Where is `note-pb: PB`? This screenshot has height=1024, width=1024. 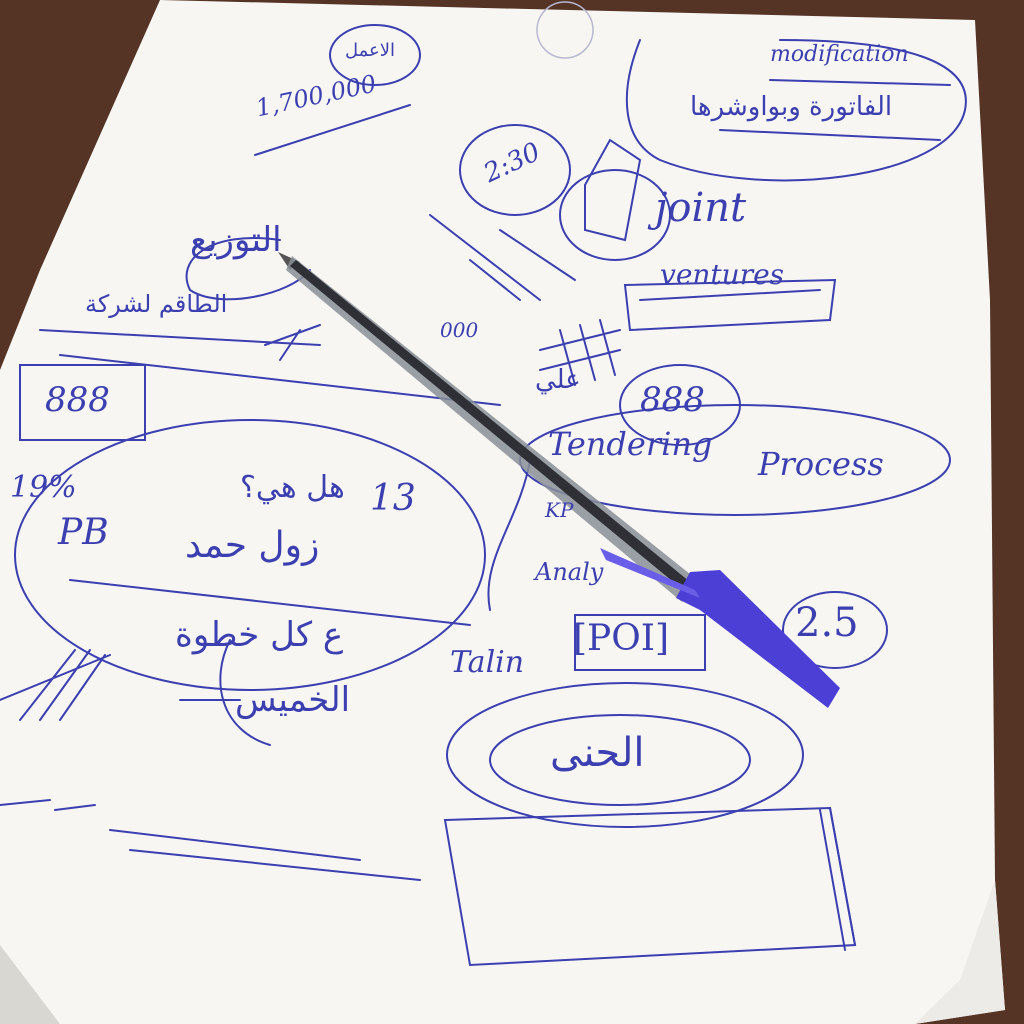
note-pb: PB is located at coordinates (83, 532).